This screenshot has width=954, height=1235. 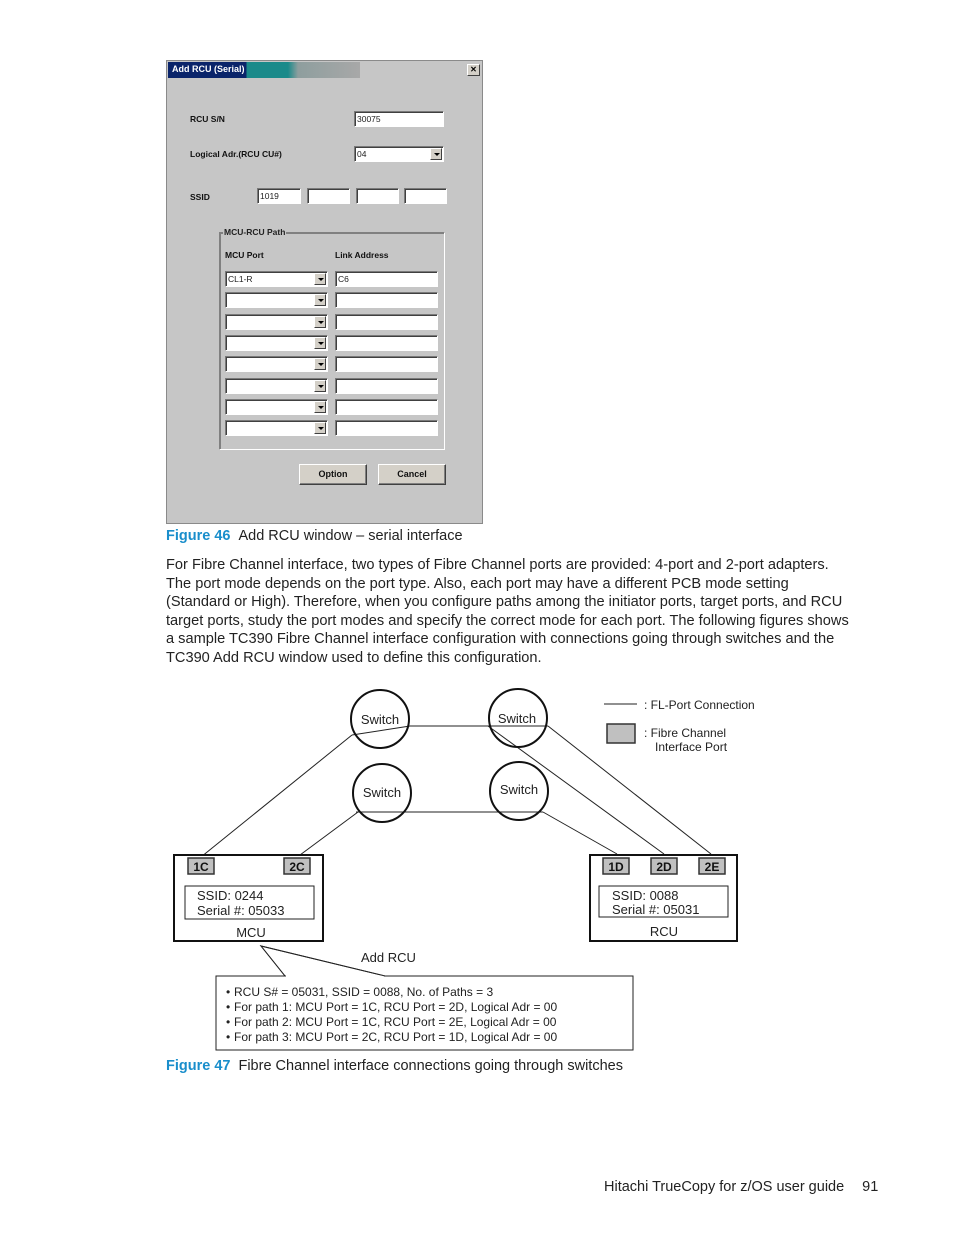 I want to click on legend-port-label-2: Interface Port, so click(x=691, y=747).